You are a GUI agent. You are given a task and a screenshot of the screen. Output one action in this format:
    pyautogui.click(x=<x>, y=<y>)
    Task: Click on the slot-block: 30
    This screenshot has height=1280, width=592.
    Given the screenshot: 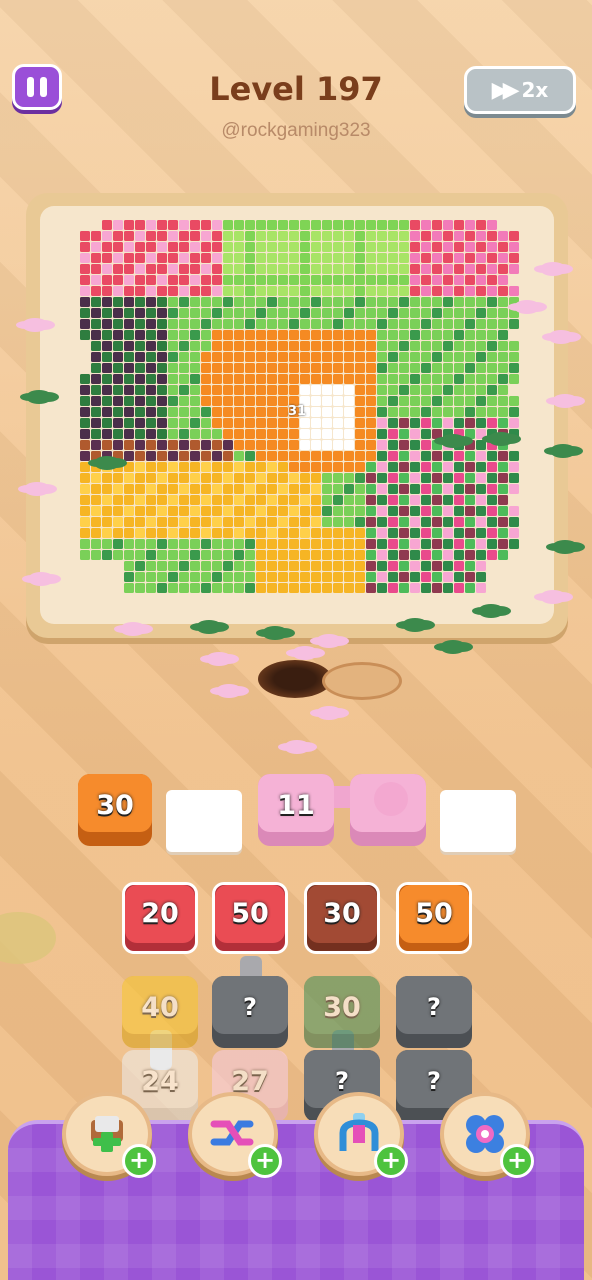 What is the action you would take?
    pyautogui.click(x=115, y=810)
    